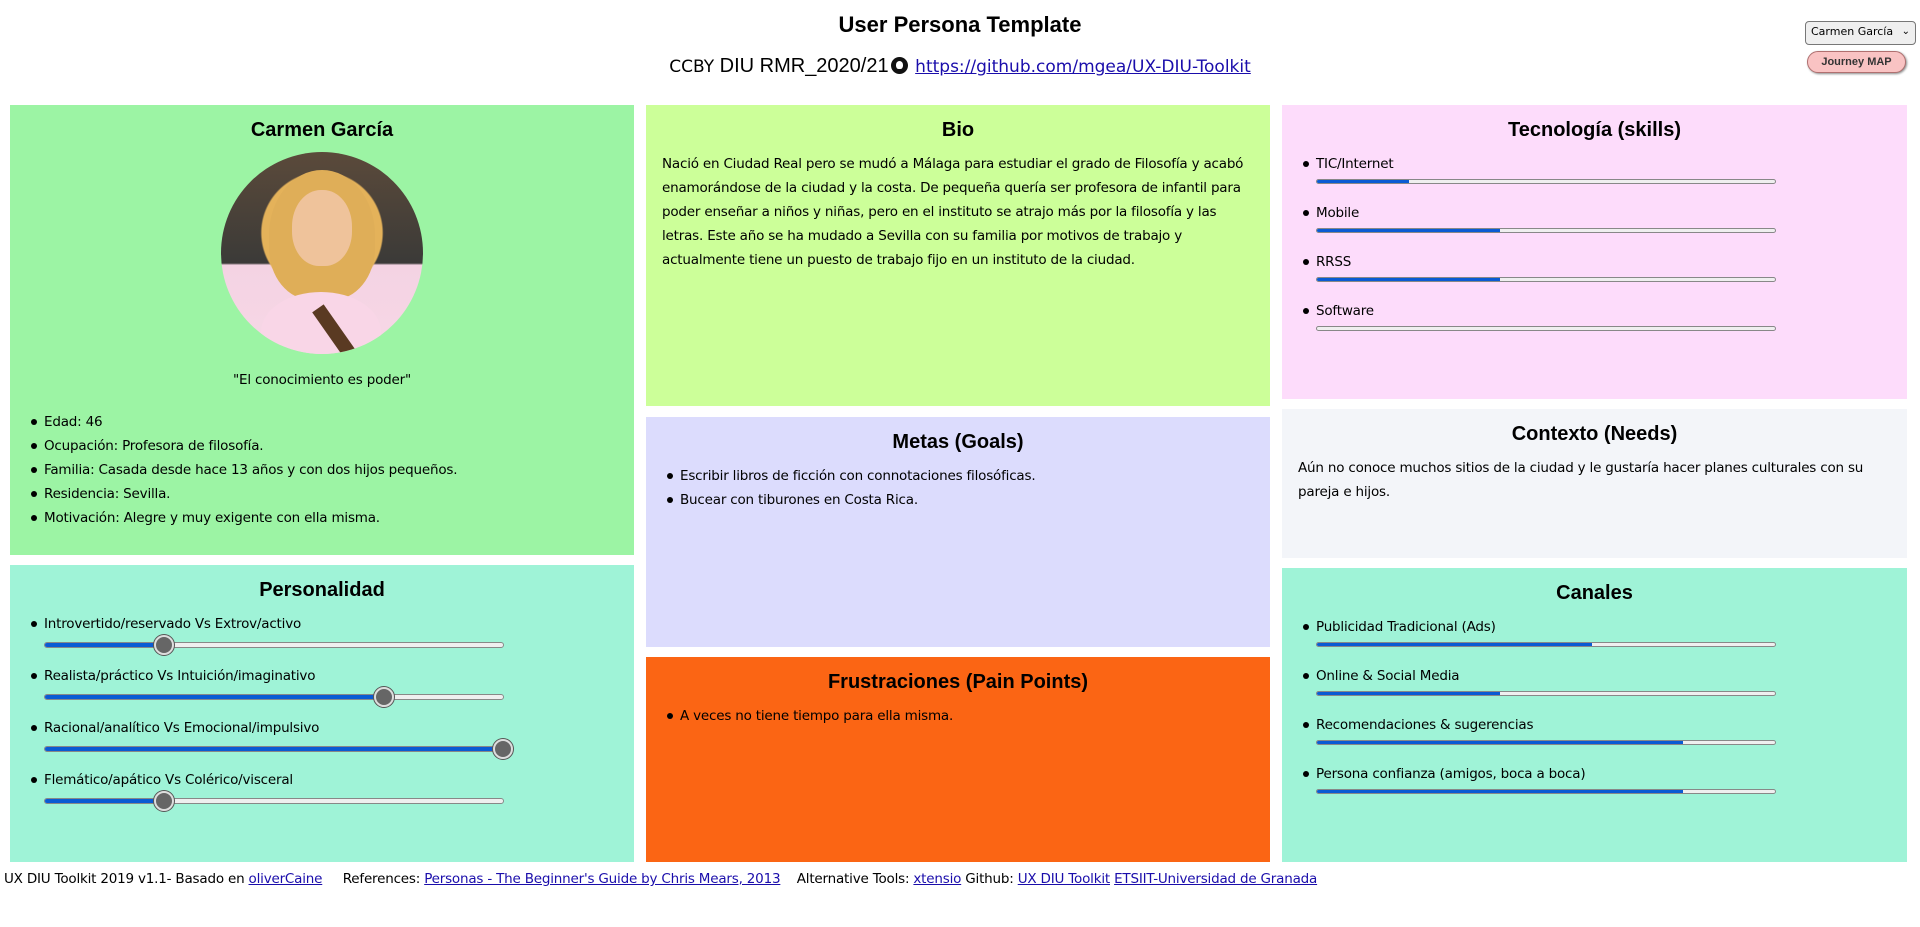  I want to click on page-title: User Persona Template, so click(960, 24).